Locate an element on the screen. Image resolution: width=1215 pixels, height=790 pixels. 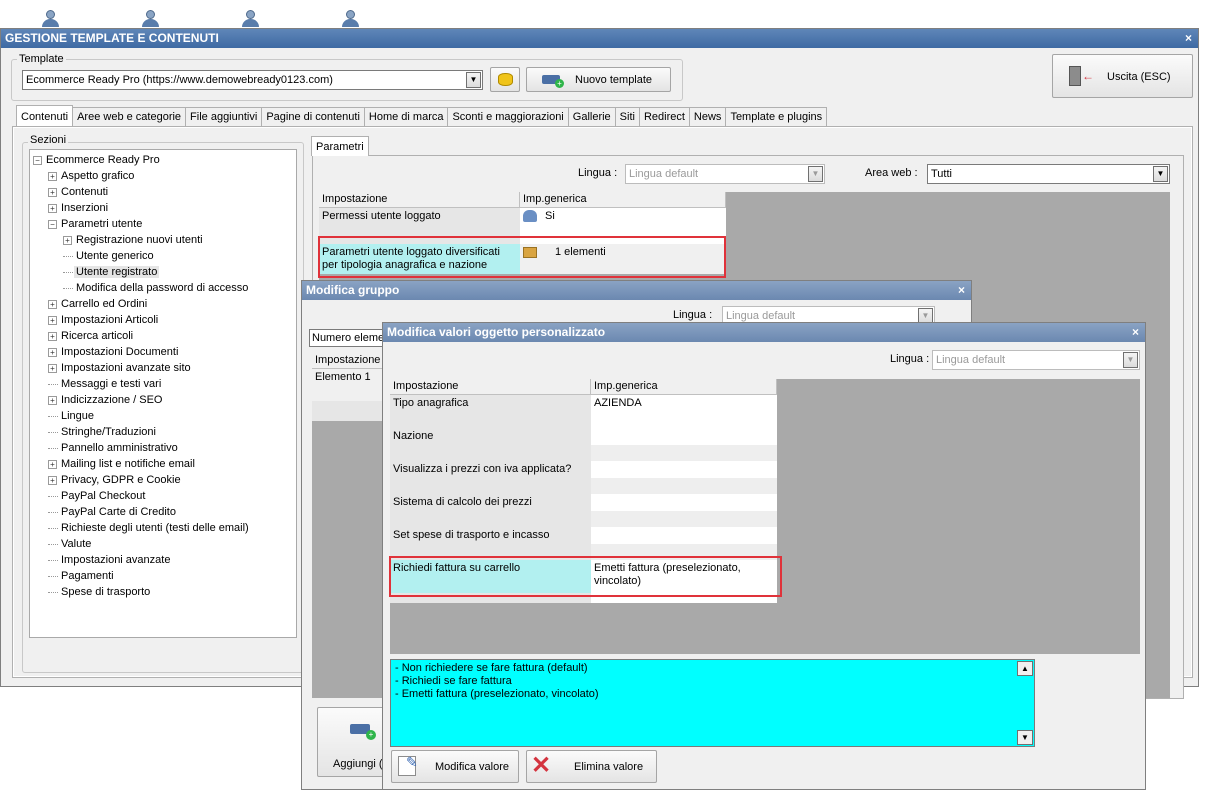
tree-item: PayPal Checkout is located at coordinates (97, 496).